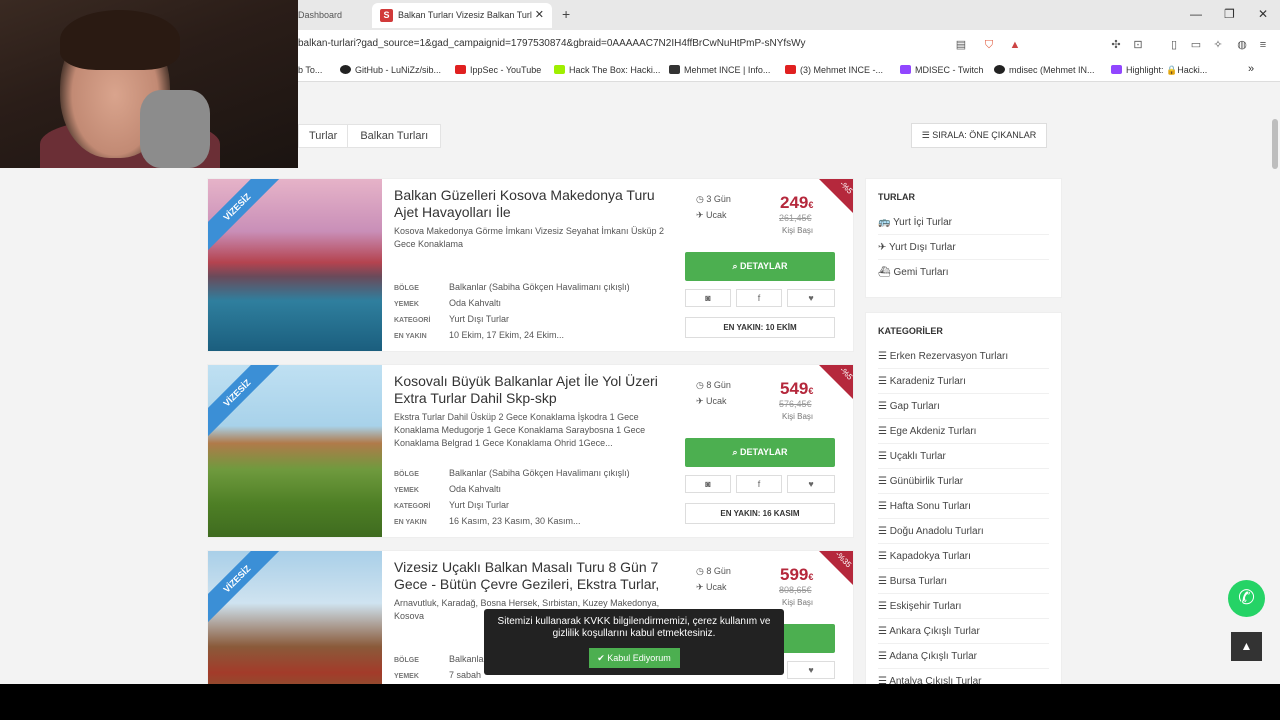 This screenshot has height=720, width=1280. What do you see at coordinates (452, 319) in the screenshot?
I see `tour-category: KATEGORİ Yurt Dışı Turlar` at bounding box center [452, 319].